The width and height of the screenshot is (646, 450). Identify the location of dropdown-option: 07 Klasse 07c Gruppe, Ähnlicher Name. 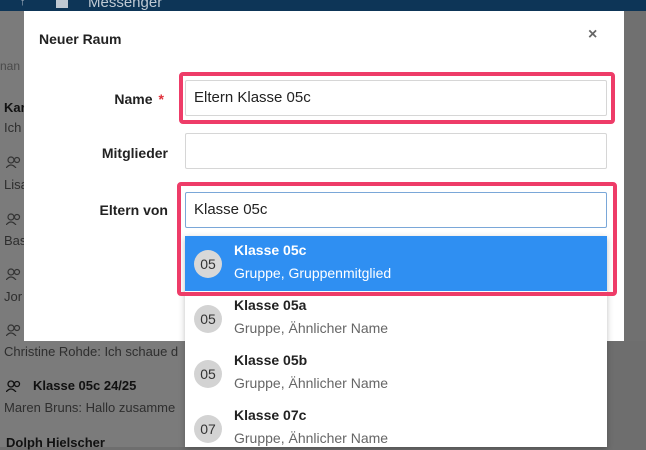
(396, 424).